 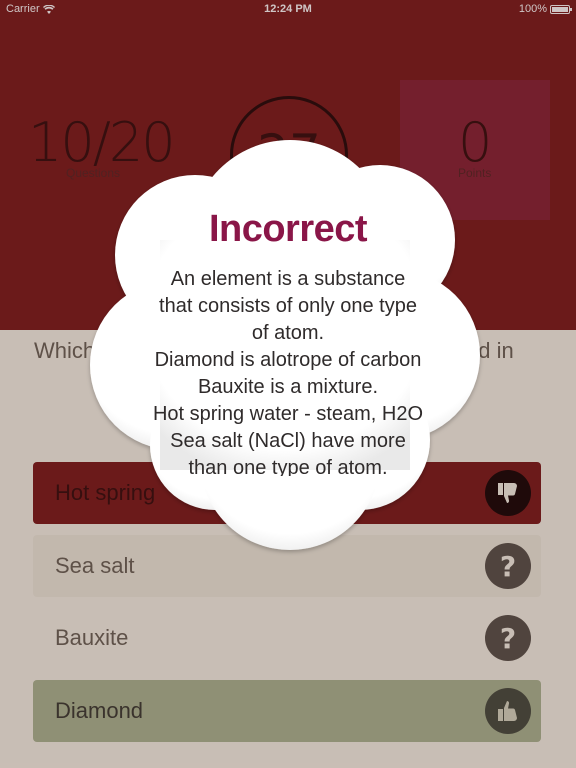 I want to click on explanation-line: Hot spring water - steam, H2O, so click(x=288, y=414).